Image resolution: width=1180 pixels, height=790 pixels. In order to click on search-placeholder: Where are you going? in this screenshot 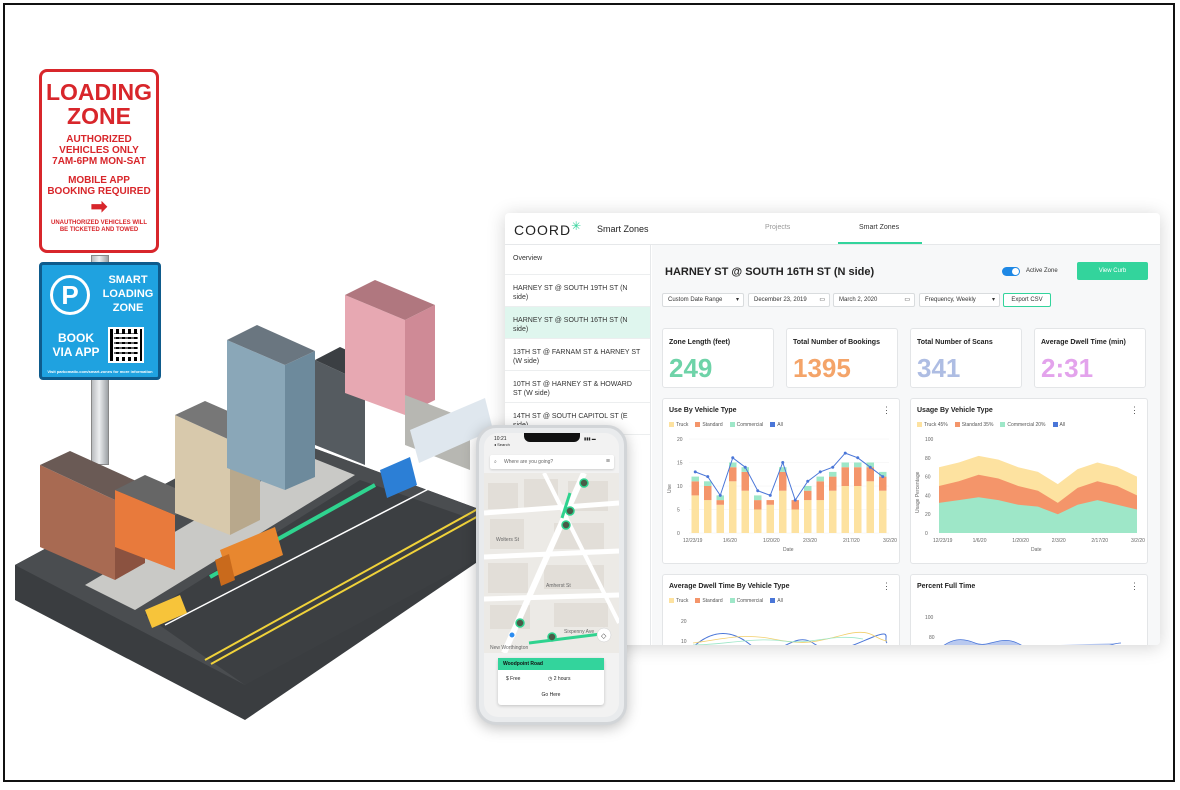, I will do `click(529, 462)`.